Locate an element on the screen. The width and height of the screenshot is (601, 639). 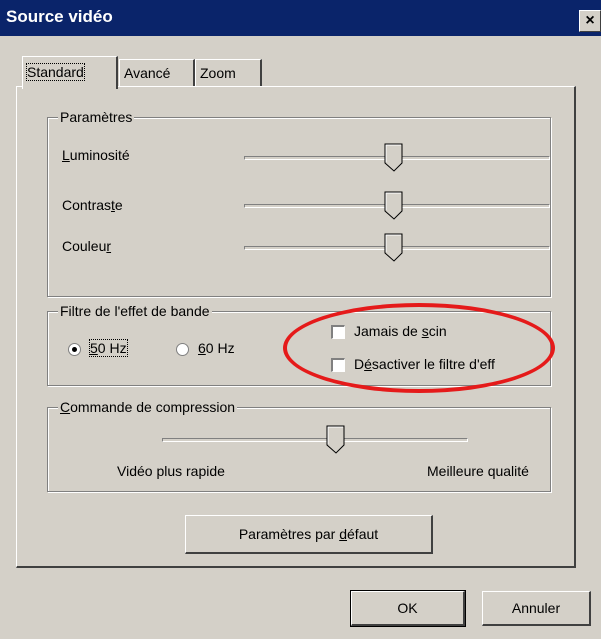
tab-zoom: Zoom is located at coordinates (228, 73).